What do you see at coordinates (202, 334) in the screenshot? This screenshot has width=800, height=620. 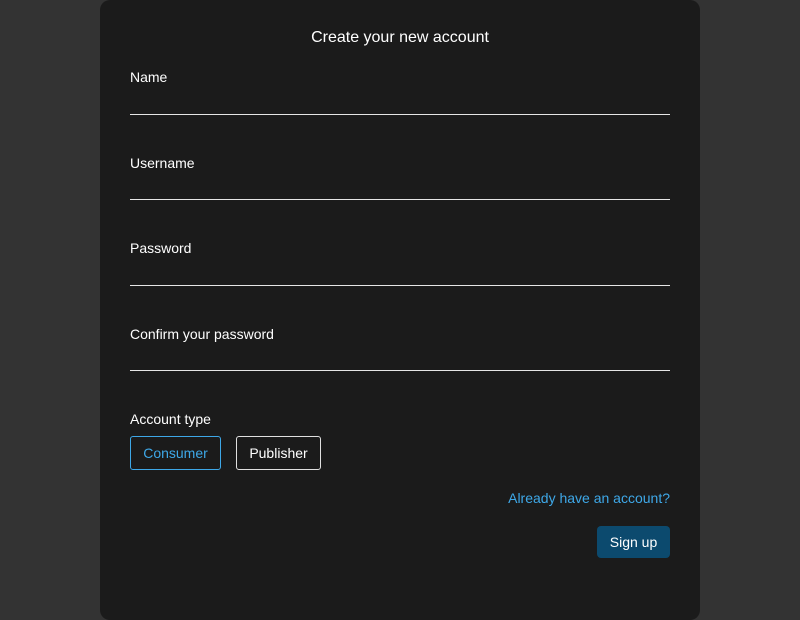 I see `confirm-password-label: Confirm your password` at bounding box center [202, 334].